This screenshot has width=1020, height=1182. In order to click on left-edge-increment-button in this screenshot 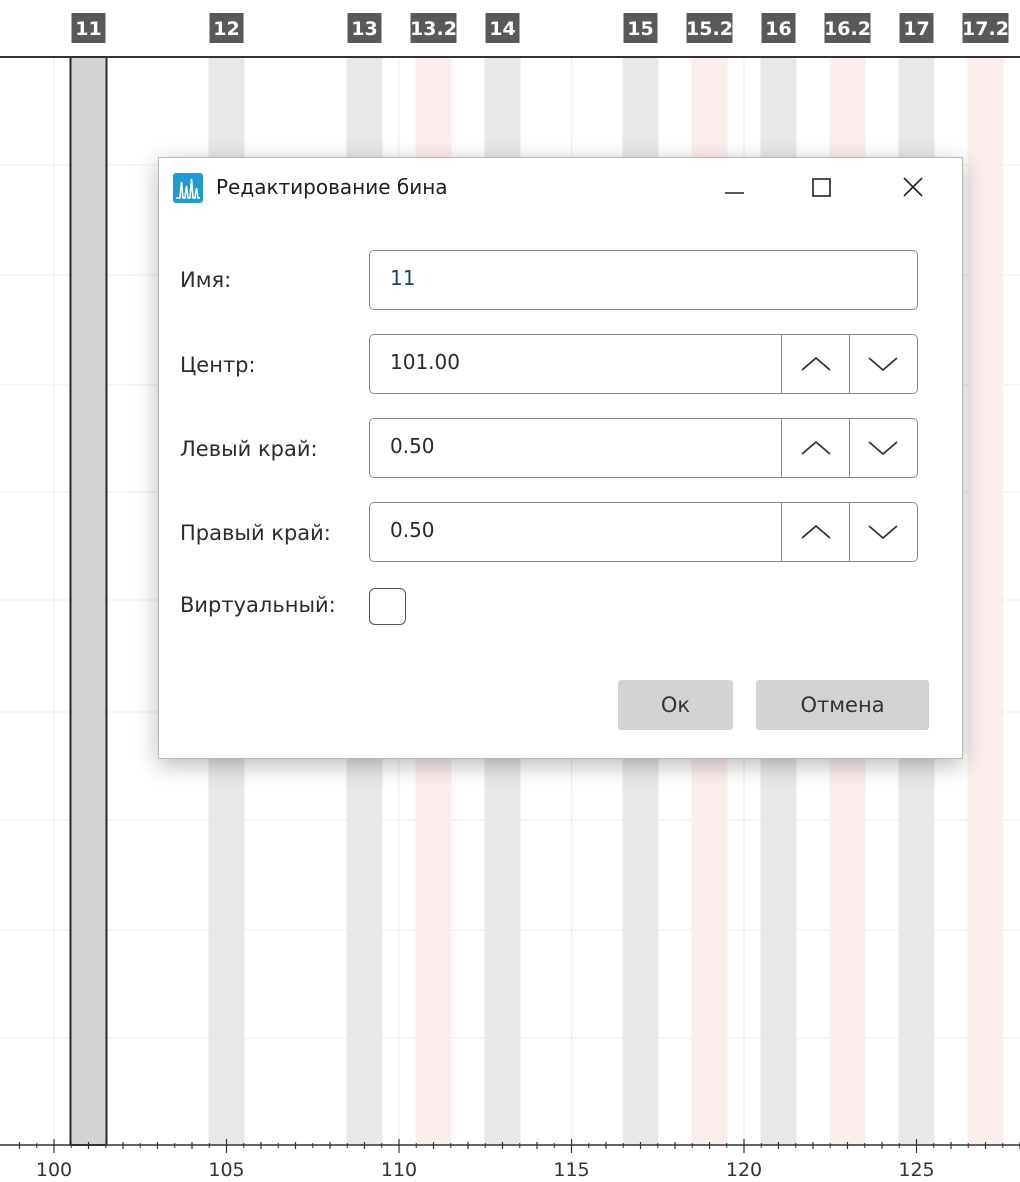, I will do `click(815, 448)`.